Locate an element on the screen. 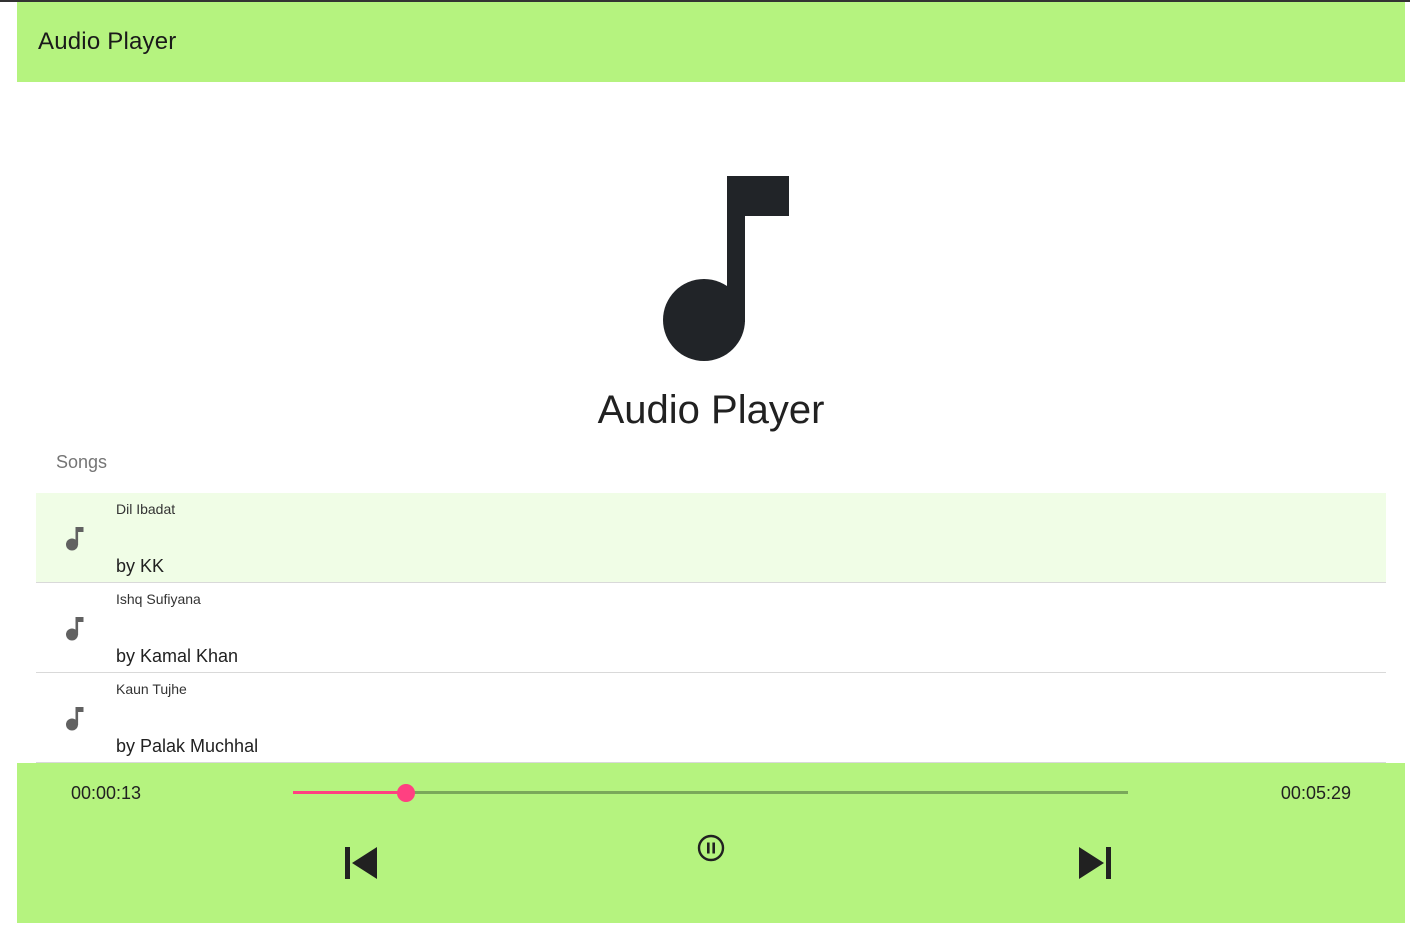 This screenshot has width=1410, height=934. pause-circle-icon is located at coordinates (711, 848).